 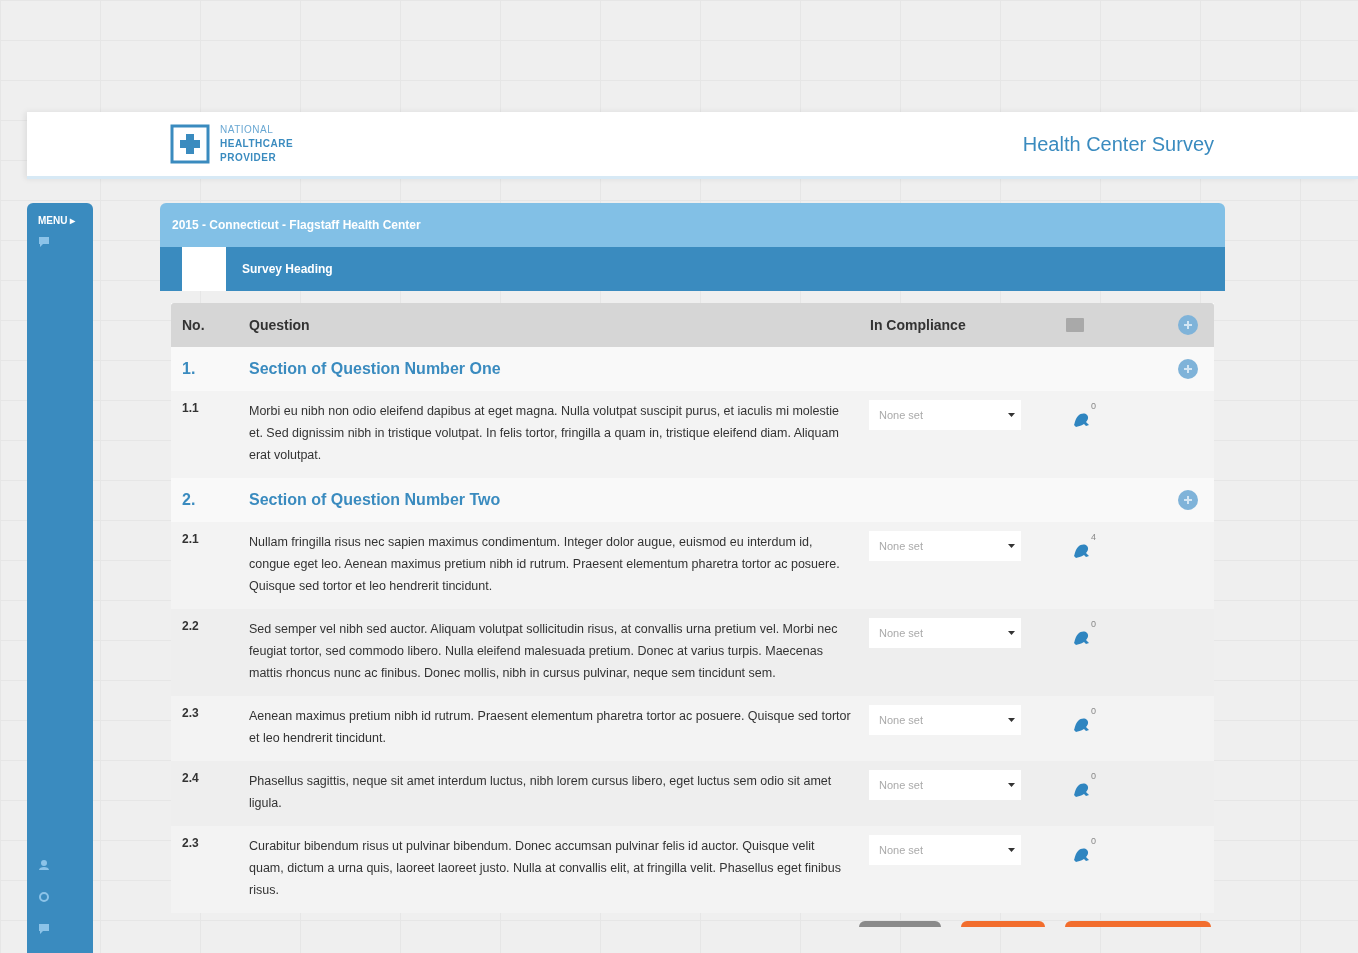 I want to click on logo-text: NATIONAL HEALTHCARE PROVIDER, so click(x=257, y=144).